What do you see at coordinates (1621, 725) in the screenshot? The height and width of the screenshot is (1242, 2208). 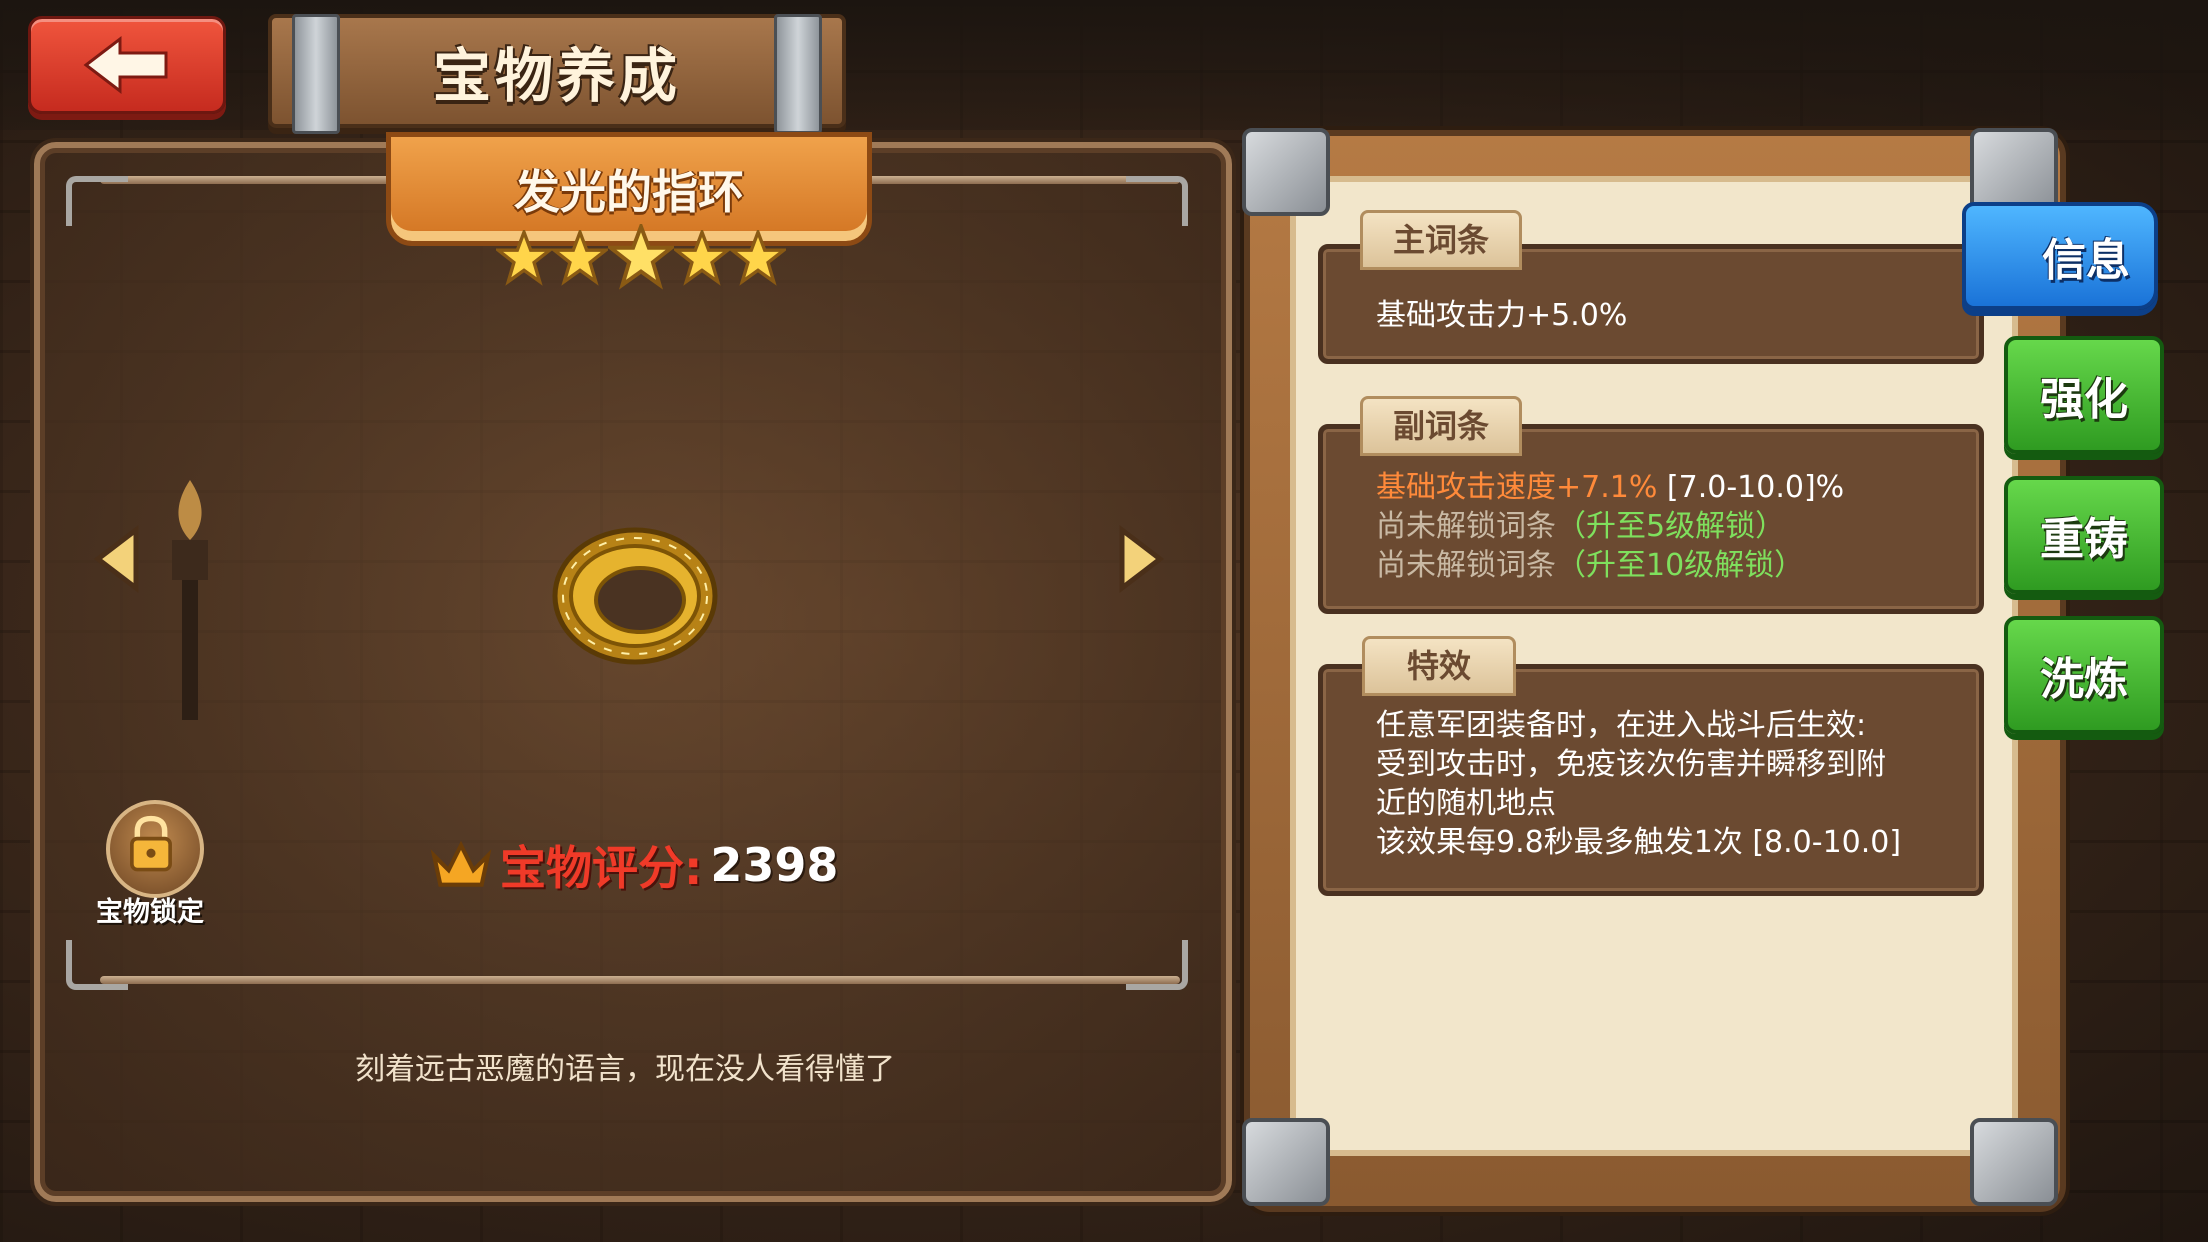 I see `effect-line-1: 任意军团装备时，在进入战斗后生效:` at bounding box center [1621, 725].